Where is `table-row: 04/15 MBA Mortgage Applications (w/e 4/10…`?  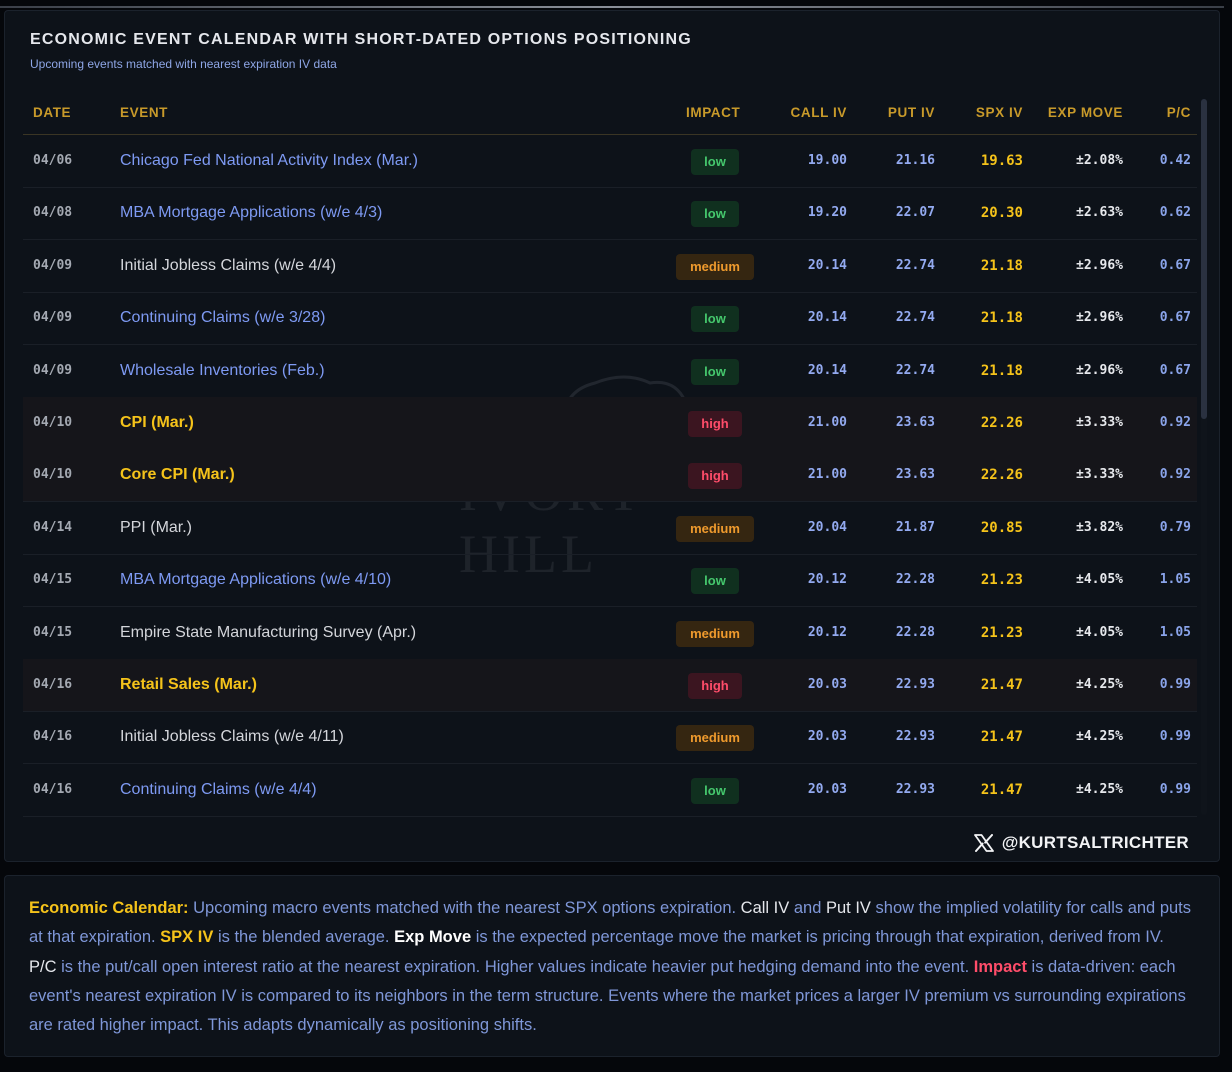
table-row: 04/15 MBA Mortgage Applications (w/e 4/10… is located at coordinates (610, 581).